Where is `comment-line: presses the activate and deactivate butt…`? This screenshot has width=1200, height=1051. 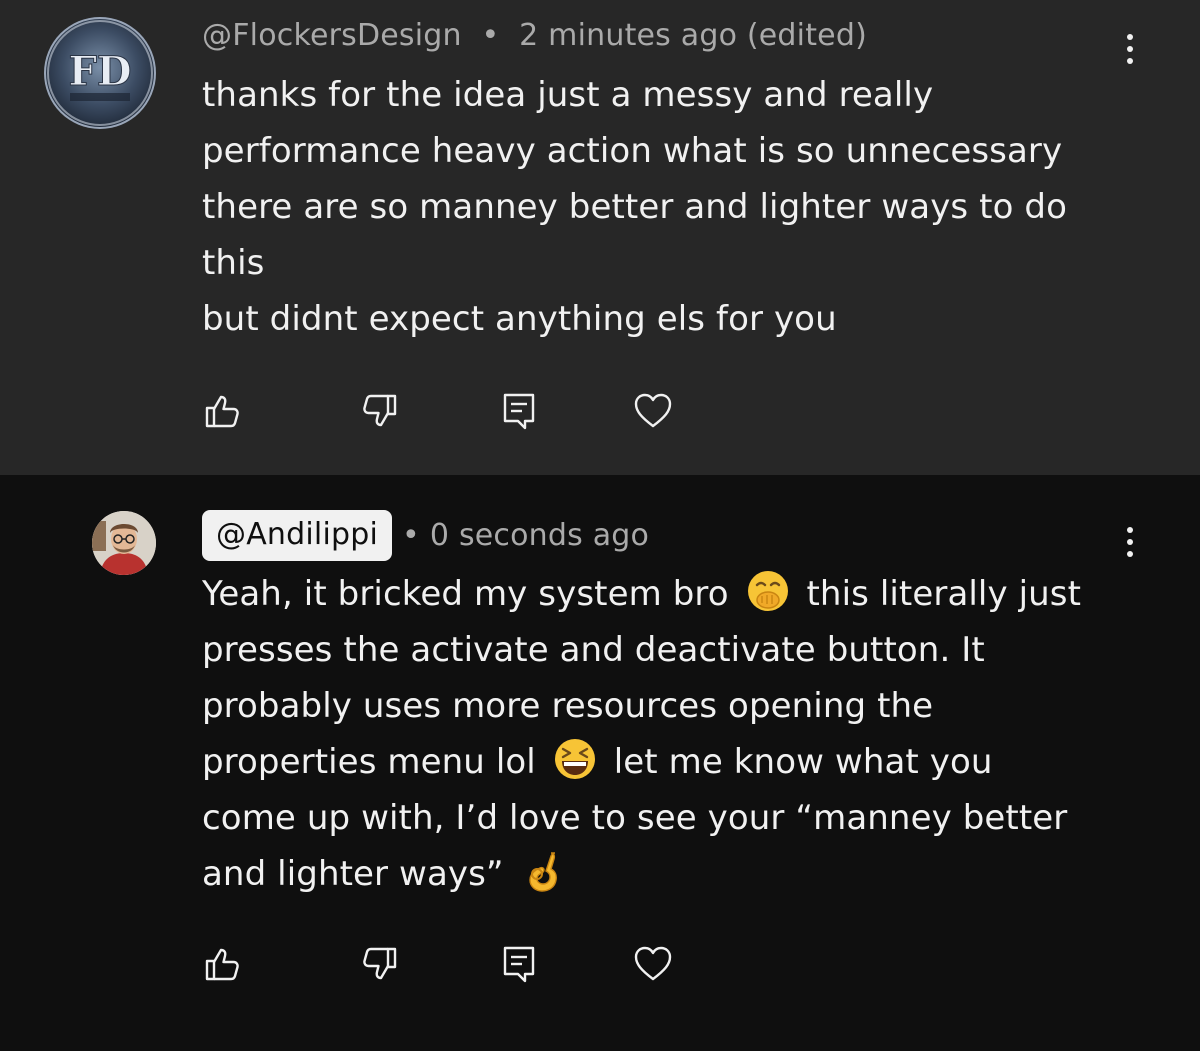 comment-line: presses the activate and deactivate butt… is located at coordinates (593, 650).